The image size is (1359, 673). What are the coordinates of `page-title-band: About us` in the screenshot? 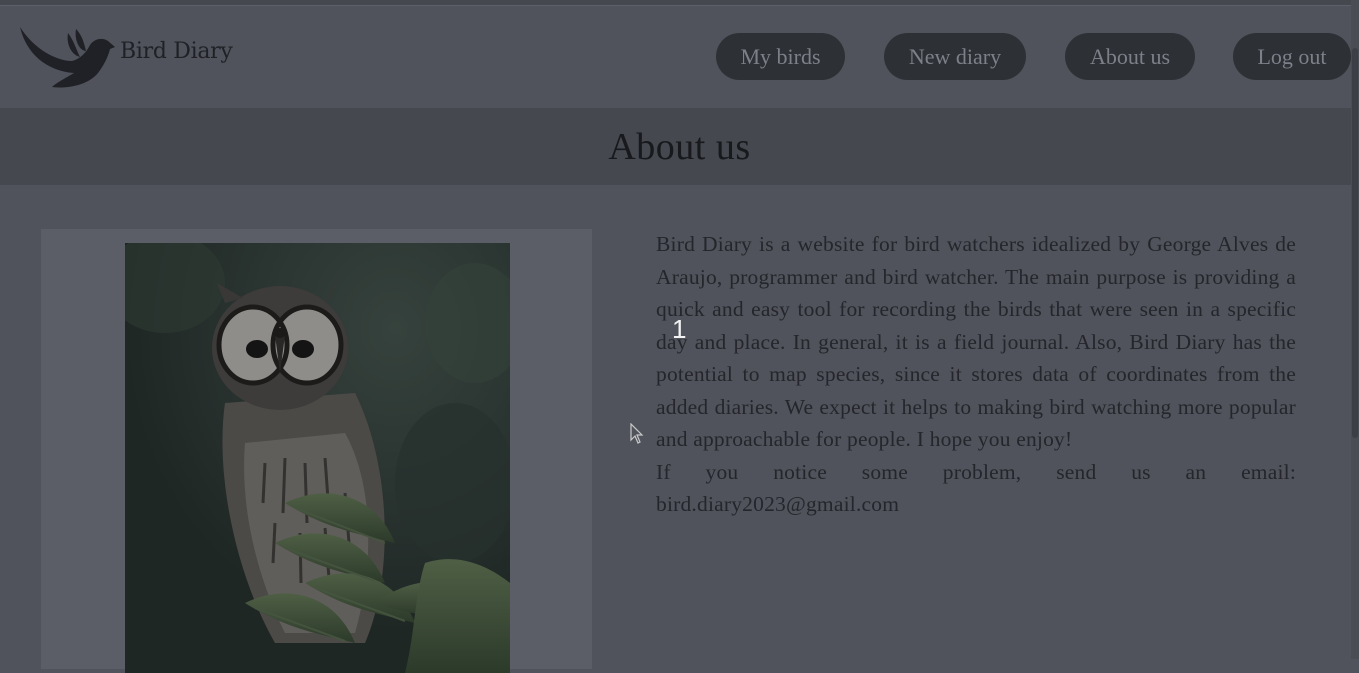 It's located at (679, 146).